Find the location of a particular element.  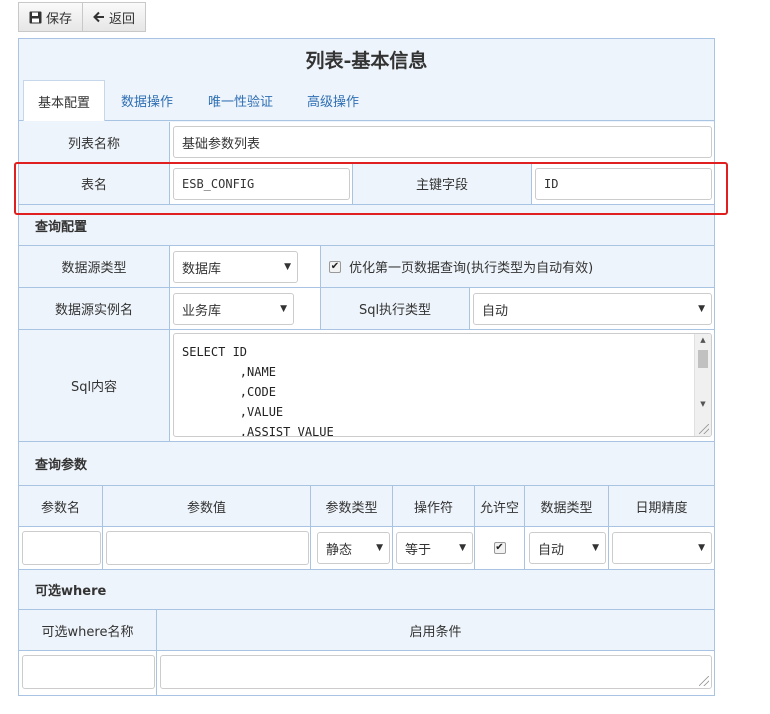

scrollbar: ▲ ▼ is located at coordinates (702, 385).